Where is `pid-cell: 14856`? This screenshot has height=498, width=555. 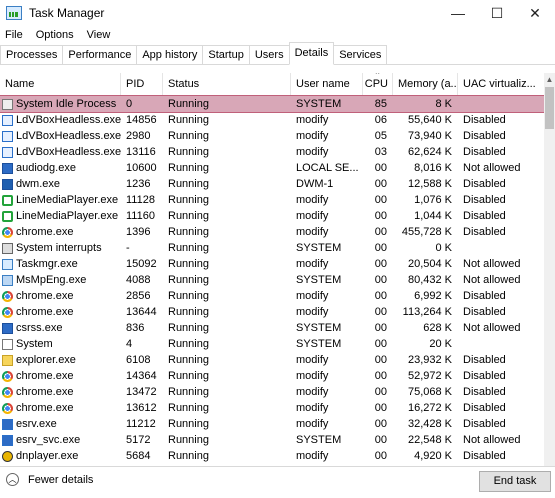
pid-cell: 14856 is located at coordinates (141, 120).